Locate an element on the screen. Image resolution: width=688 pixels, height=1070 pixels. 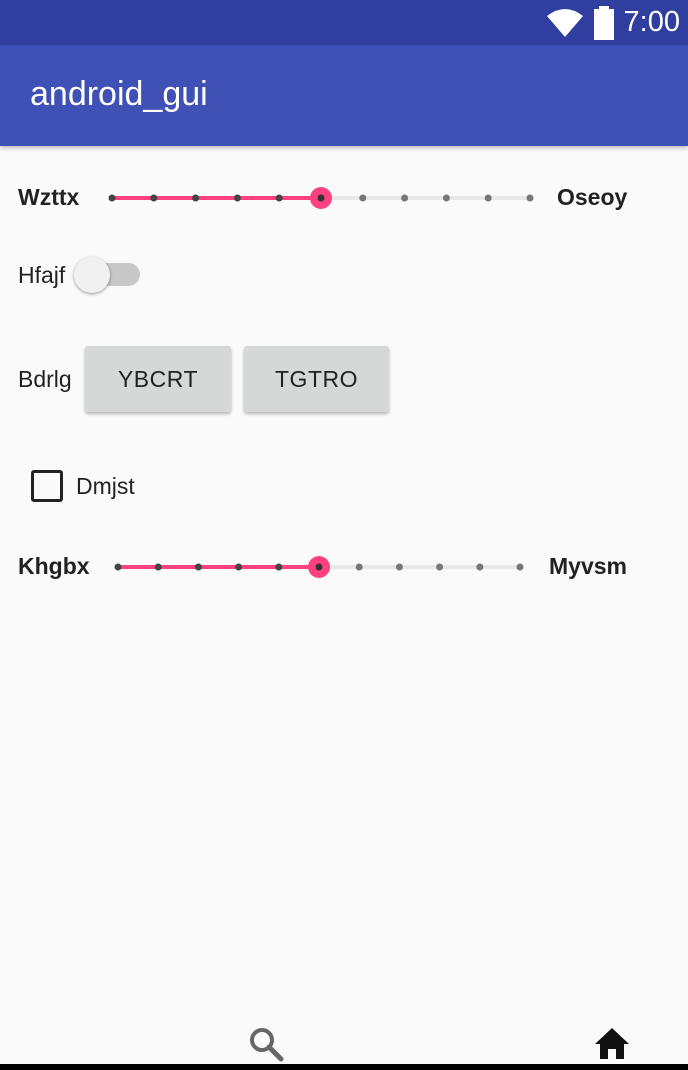
home-icon is located at coordinates (612, 1043).